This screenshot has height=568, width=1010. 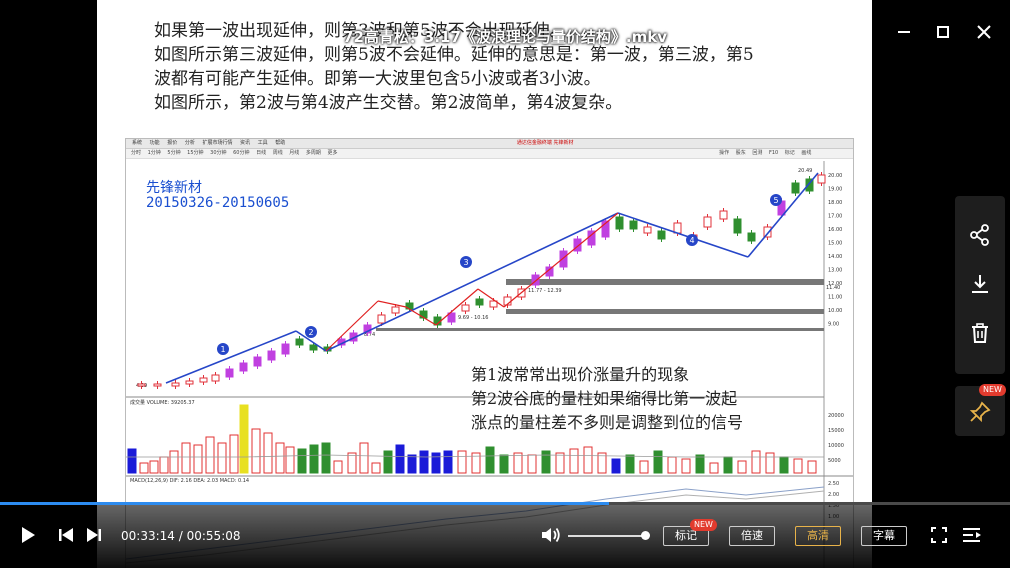 I want to click on volume-tick: 10000, so click(x=836, y=446).